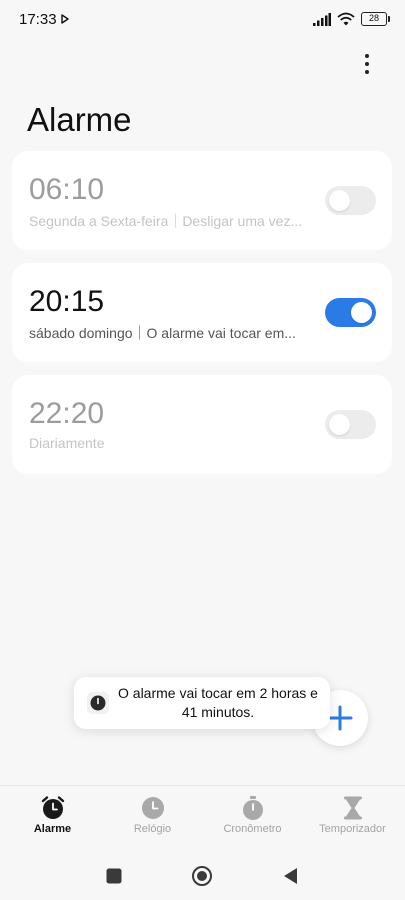 The height and width of the screenshot is (900, 405). Describe the element at coordinates (67, 301) in the screenshot. I see `alarm-time: 20:15` at that location.